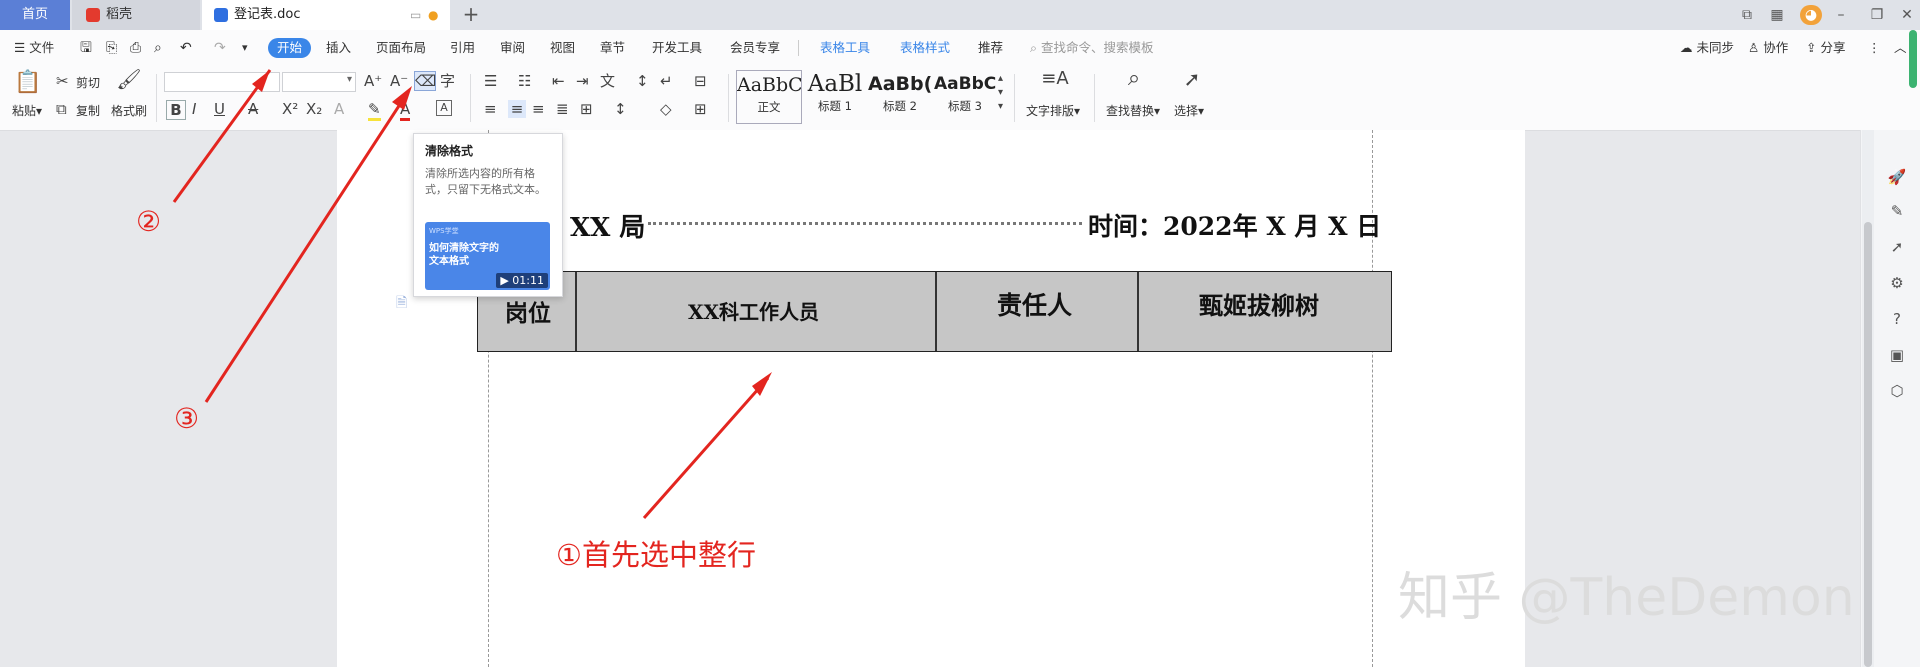  Describe the element at coordinates (149, 221) in the screenshot. I see `annotation-step2: ②` at that location.